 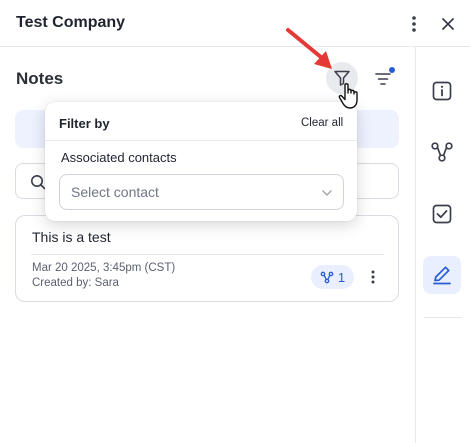 I want to click on sort-icon, so click(x=383, y=79).